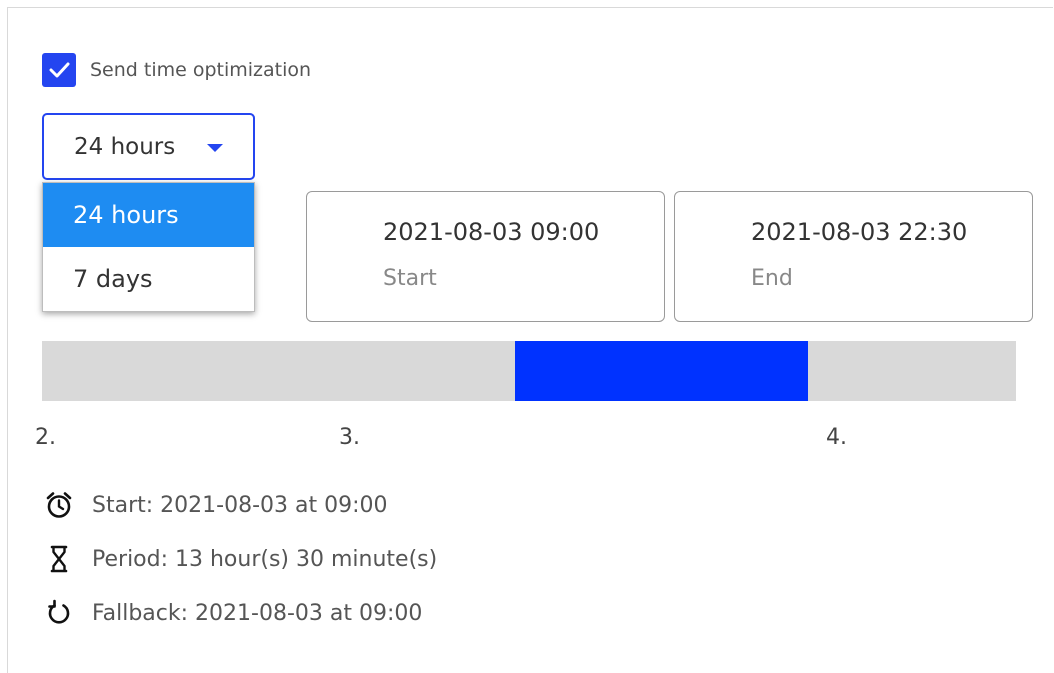 Image resolution: width=1054 pixels, height=673 pixels. I want to click on timeline-tick-label: 3., so click(349, 437).